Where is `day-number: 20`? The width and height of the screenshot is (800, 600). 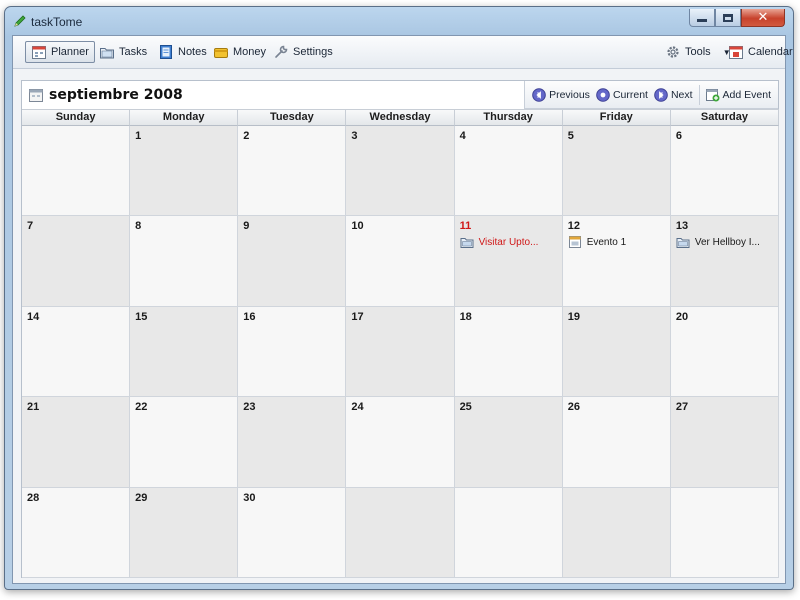 day-number: 20 is located at coordinates (682, 316).